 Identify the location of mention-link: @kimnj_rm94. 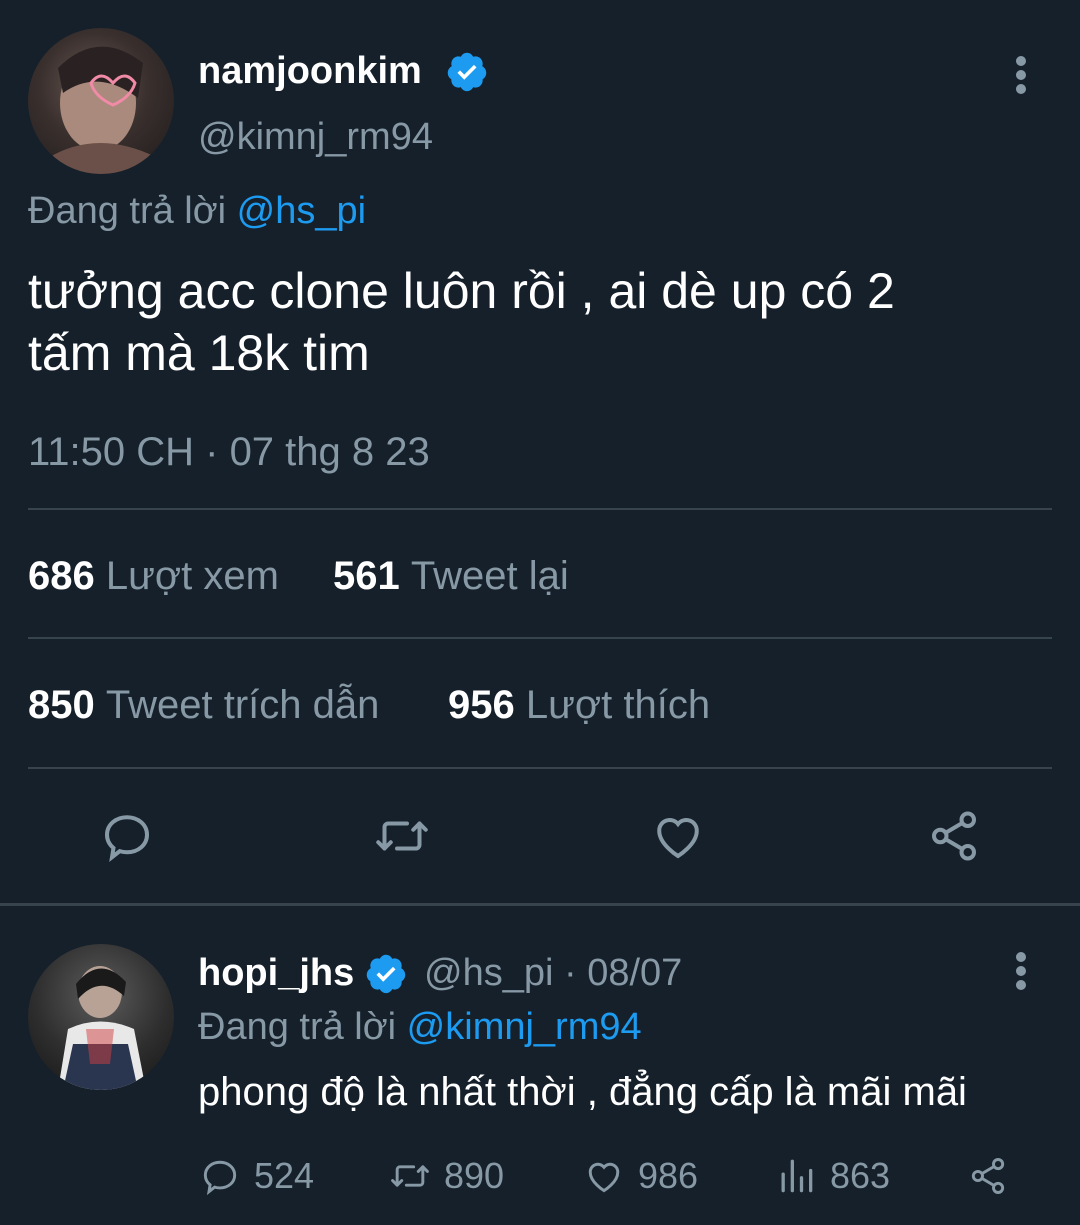
(524, 1027).